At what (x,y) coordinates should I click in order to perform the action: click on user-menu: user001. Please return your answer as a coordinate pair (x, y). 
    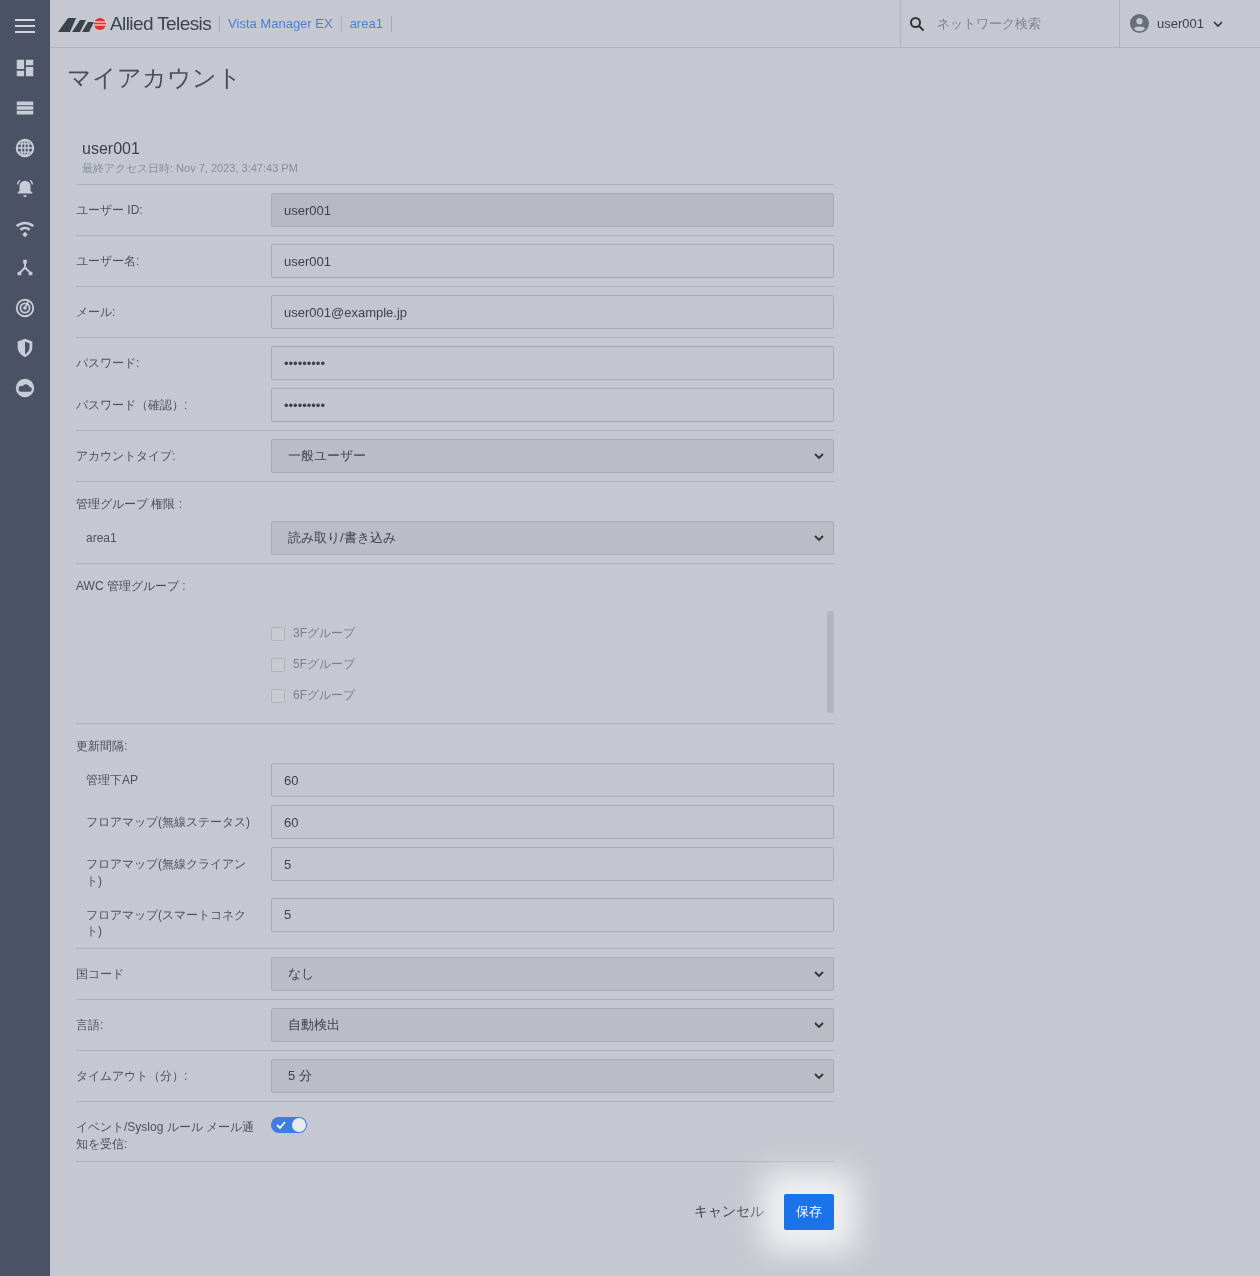
    Looking at the image, I should click on (1190, 23).